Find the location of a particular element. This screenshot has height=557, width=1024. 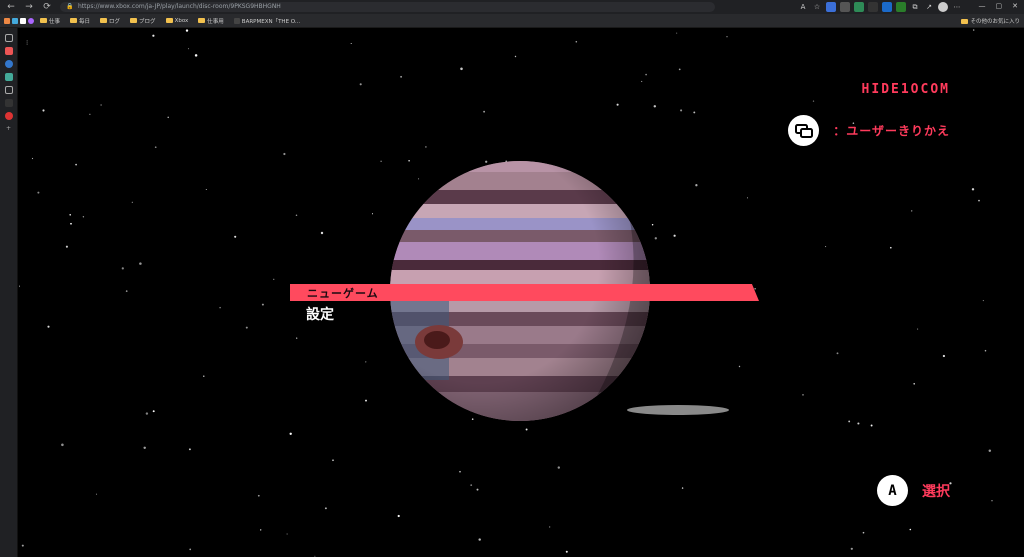

add-icon: + is located at coordinates (9, 129).